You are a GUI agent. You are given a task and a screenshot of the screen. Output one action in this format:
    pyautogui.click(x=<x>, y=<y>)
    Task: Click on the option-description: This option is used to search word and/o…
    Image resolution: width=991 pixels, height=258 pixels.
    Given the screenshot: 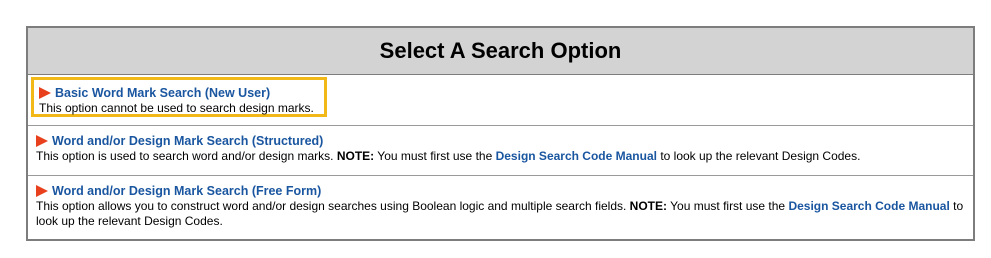 What is the action you would take?
    pyautogui.click(x=500, y=156)
    